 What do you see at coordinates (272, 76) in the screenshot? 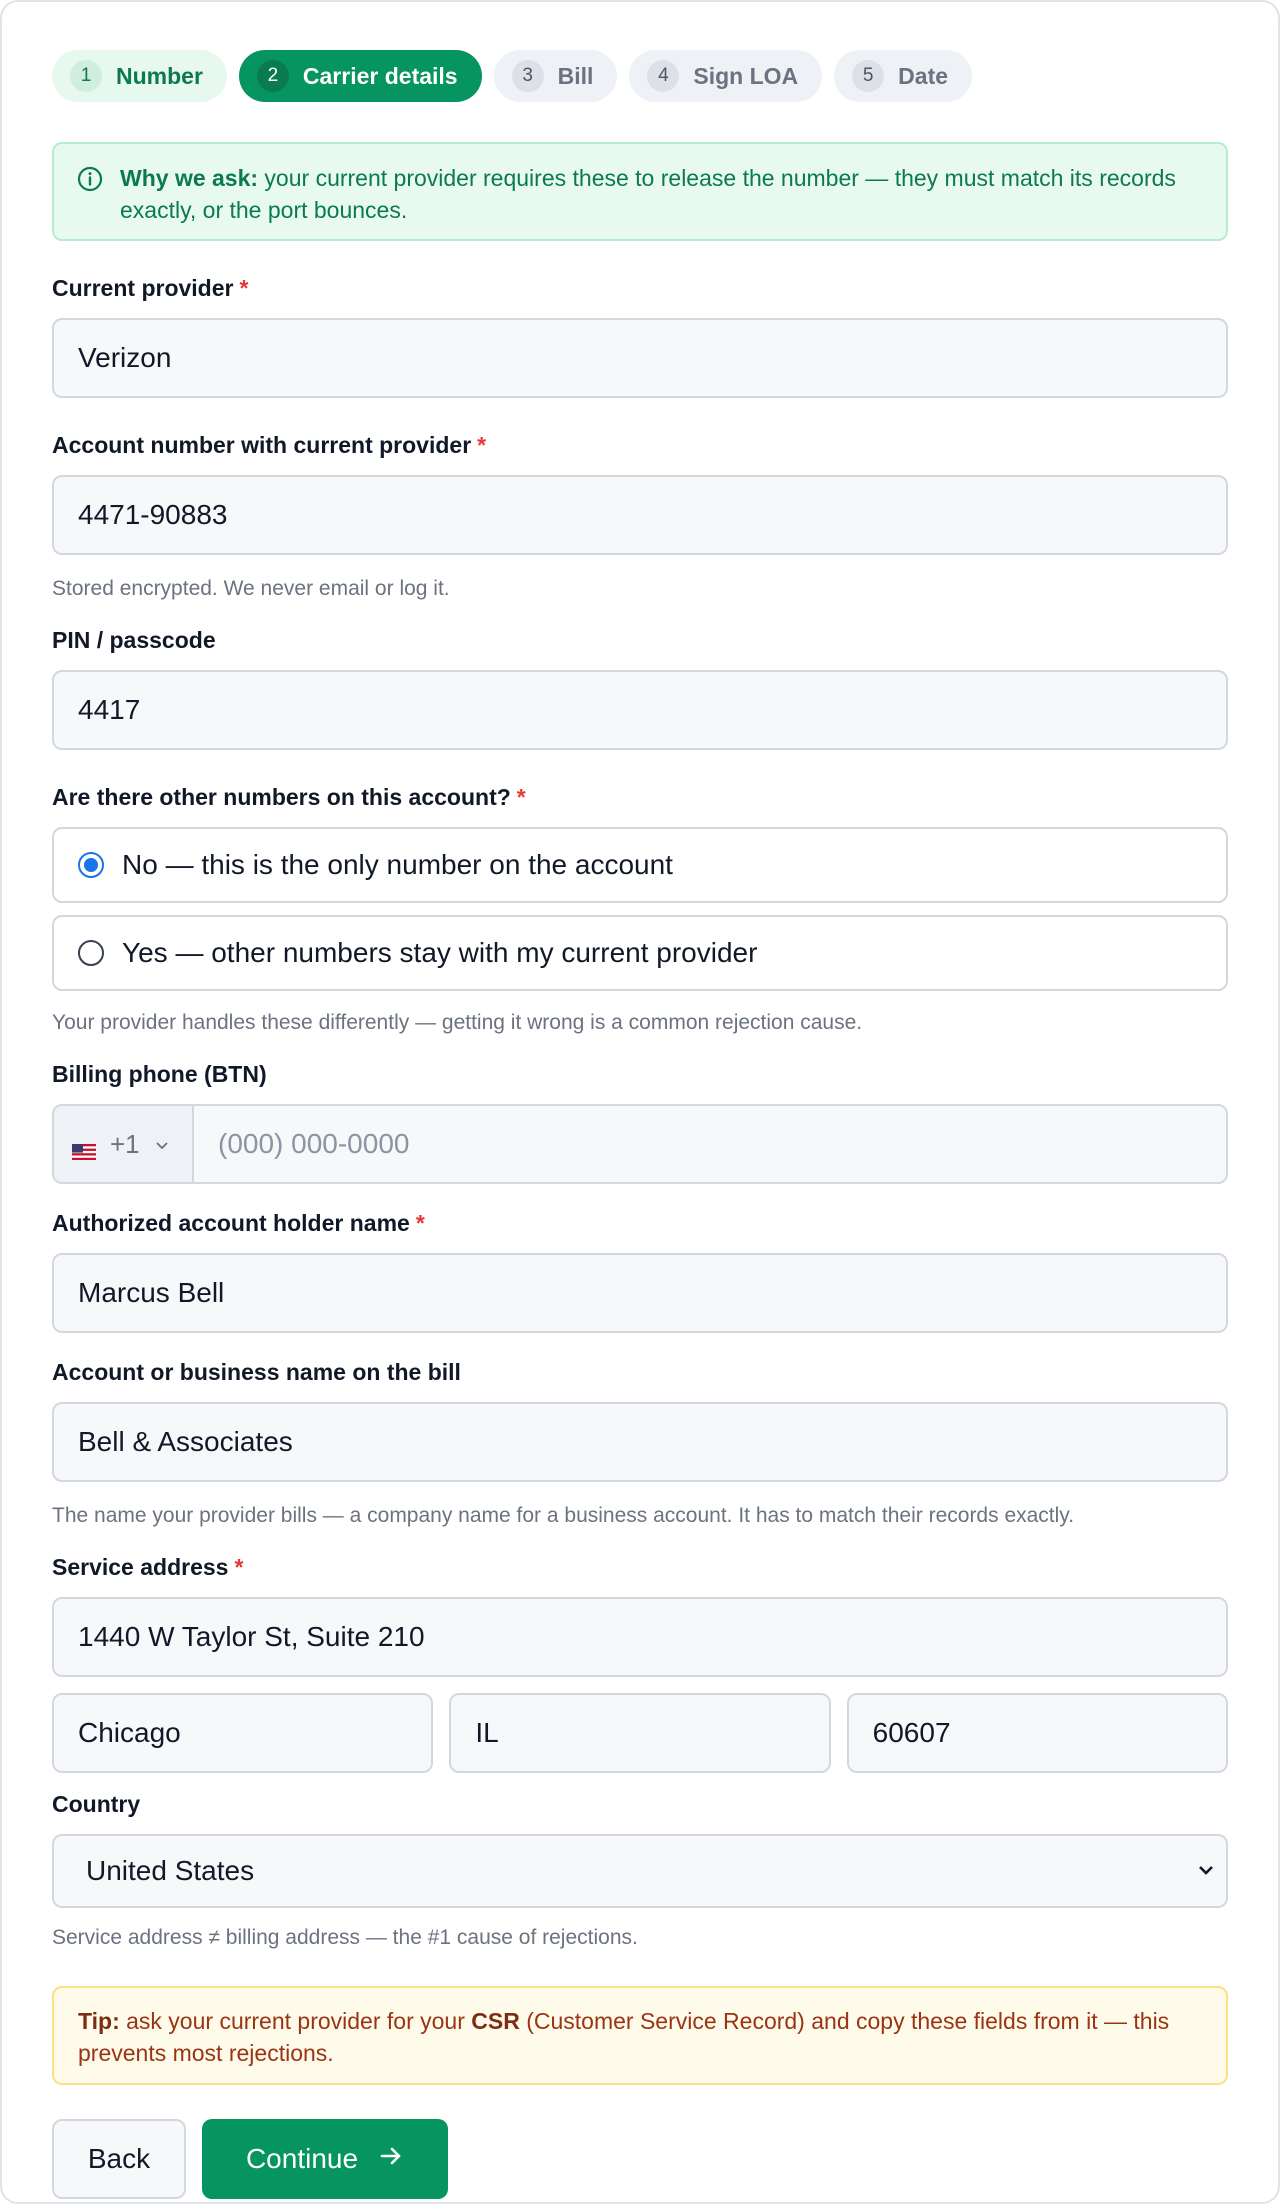
I see `step-carrier-details-index: 2` at bounding box center [272, 76].